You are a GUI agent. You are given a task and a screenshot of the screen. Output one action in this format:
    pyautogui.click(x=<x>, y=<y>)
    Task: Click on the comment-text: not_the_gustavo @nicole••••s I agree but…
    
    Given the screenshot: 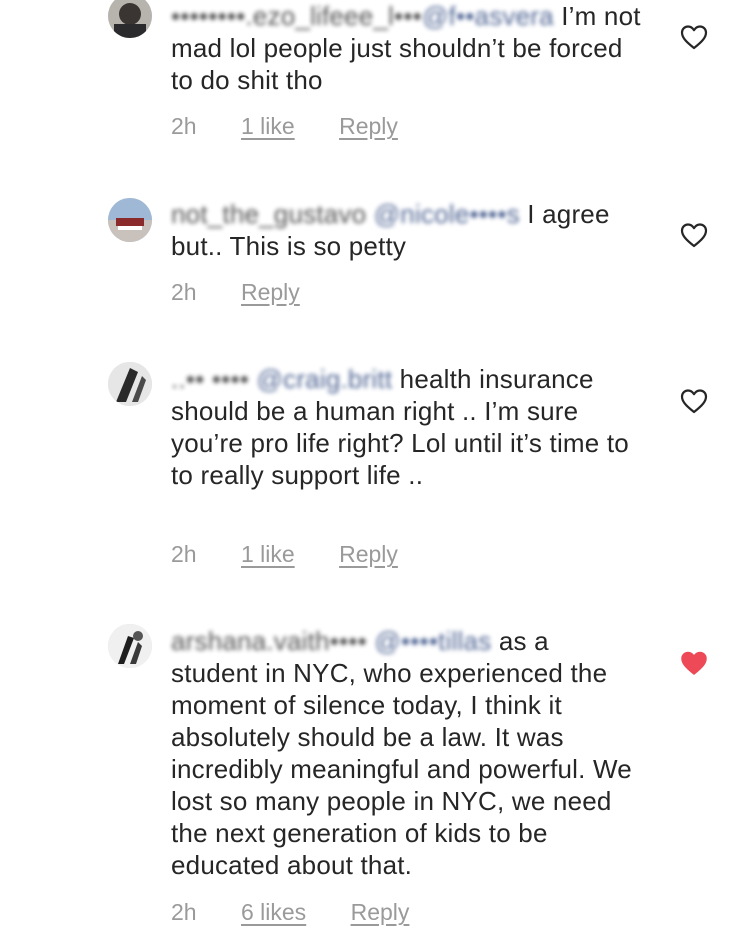 What is the action you would take?
    pyautogui.click(x=406, y=230)
    